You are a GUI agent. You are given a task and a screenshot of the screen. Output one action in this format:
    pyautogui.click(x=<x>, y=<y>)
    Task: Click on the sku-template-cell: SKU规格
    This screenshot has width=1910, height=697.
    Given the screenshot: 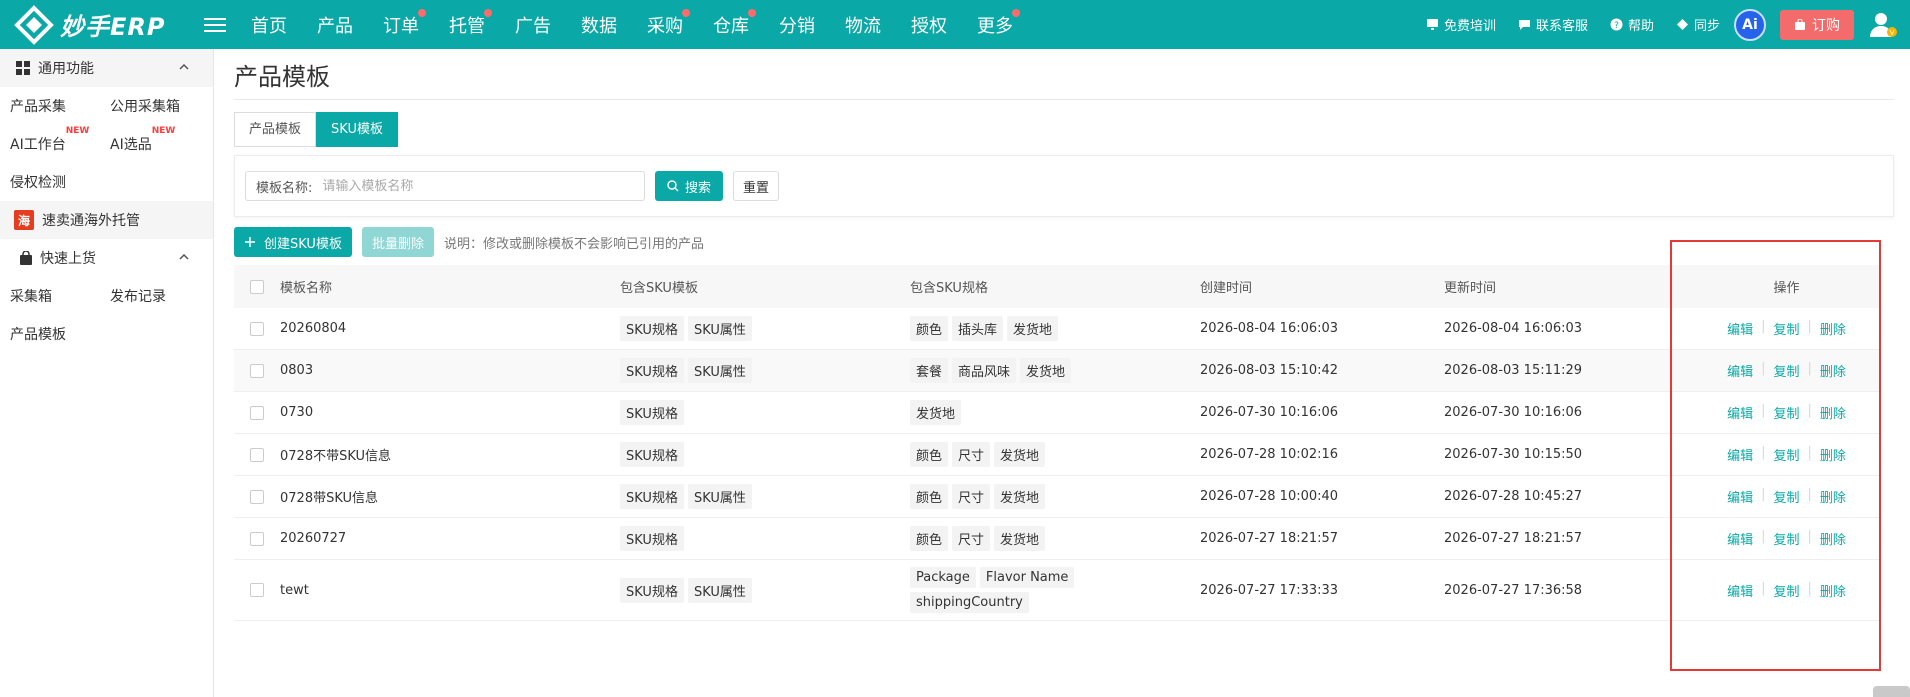 What is the action you would take?
    pyautogui.click(x=765, y=538)
    